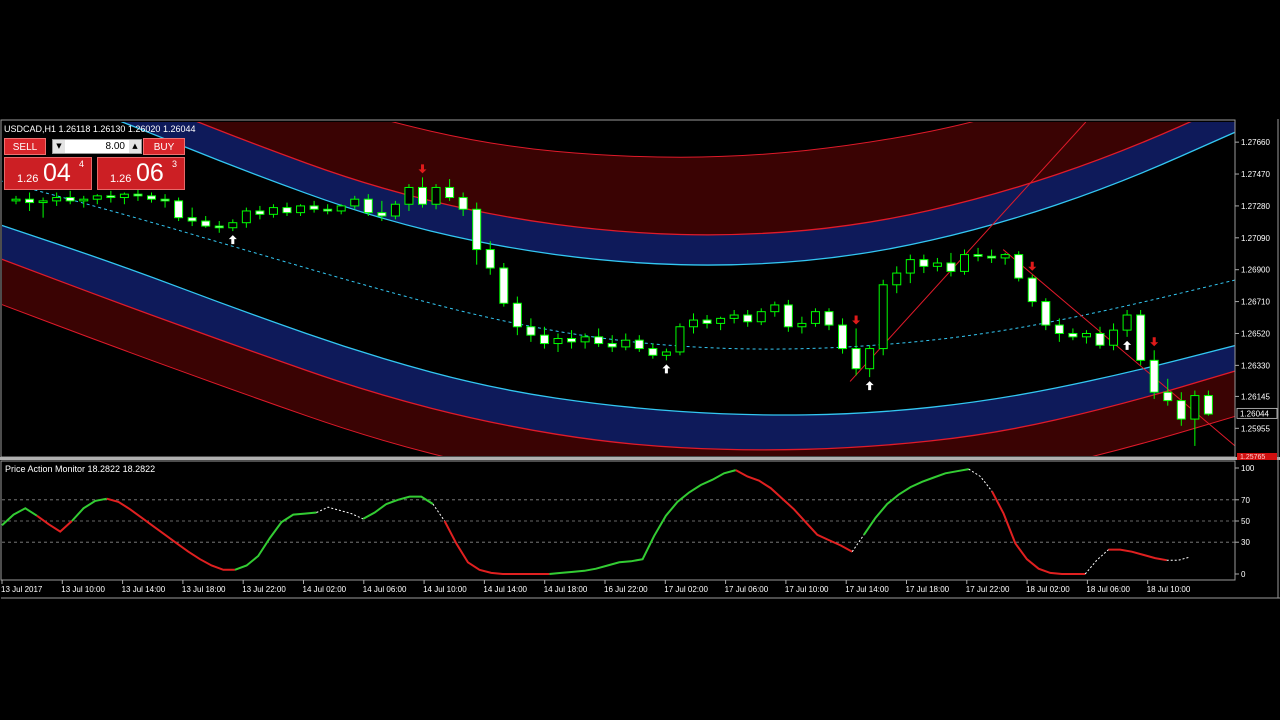  I want to click on price-tick-label-3: 1.27090, so click(1255, 238).